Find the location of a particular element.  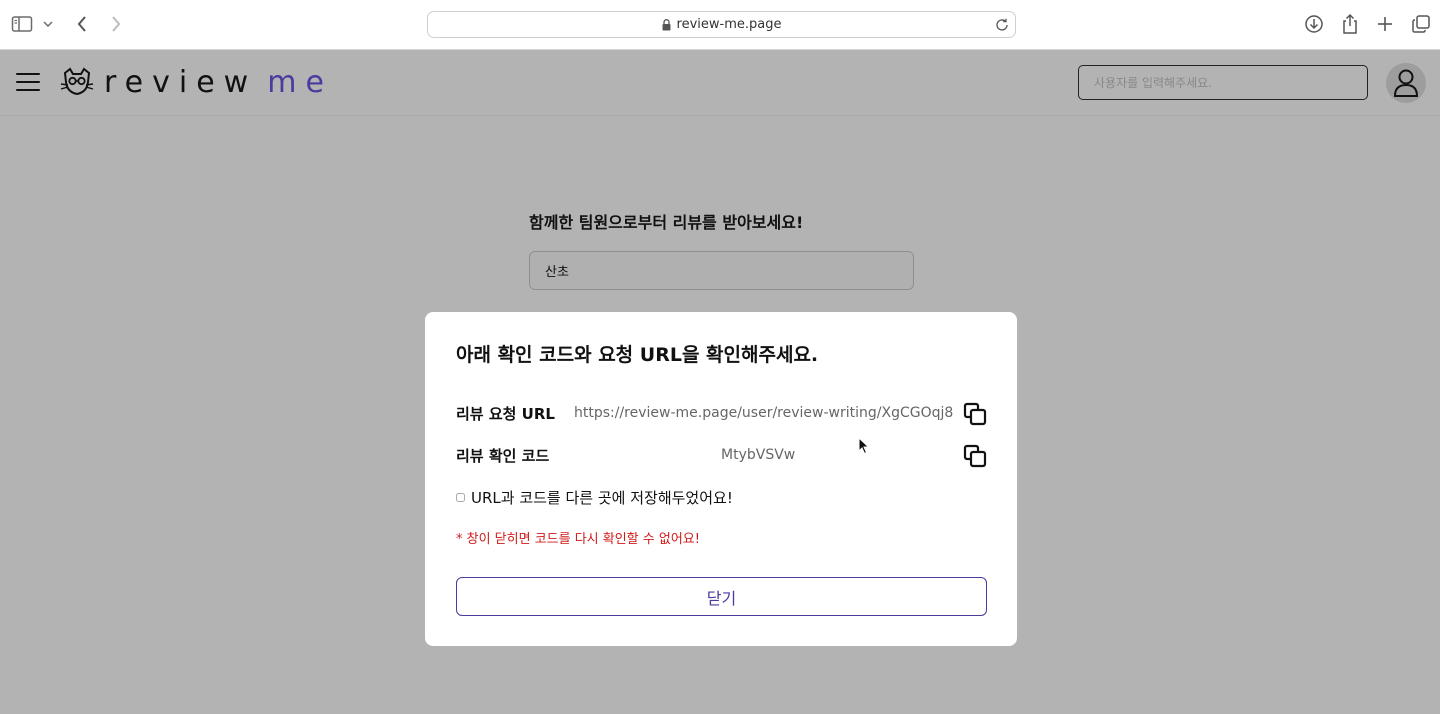

chevron-down-icon is located at coordinates (48, 24).